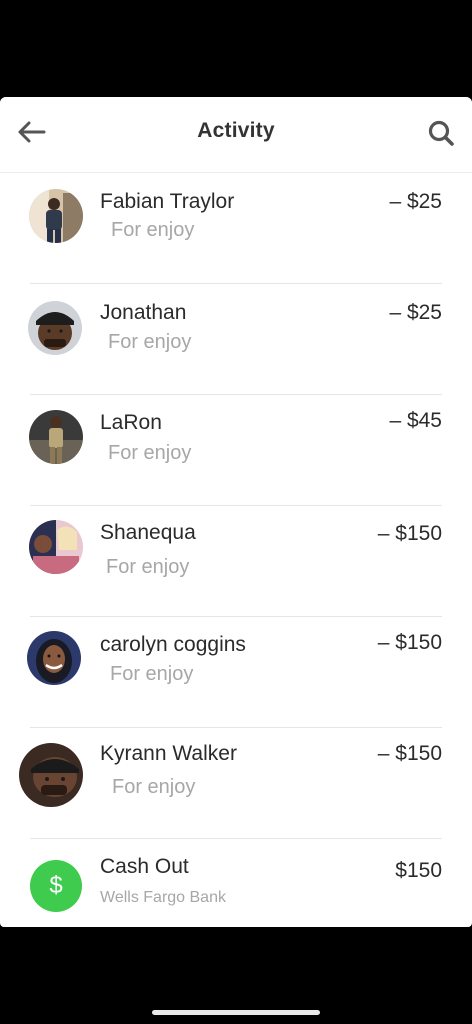 The width and height of the screenshot is (472, 1024). What do you see at coordinates (143, 312) in the screenshot?
I see `sender-name: Jonathan` at bounding box center [143, 312].